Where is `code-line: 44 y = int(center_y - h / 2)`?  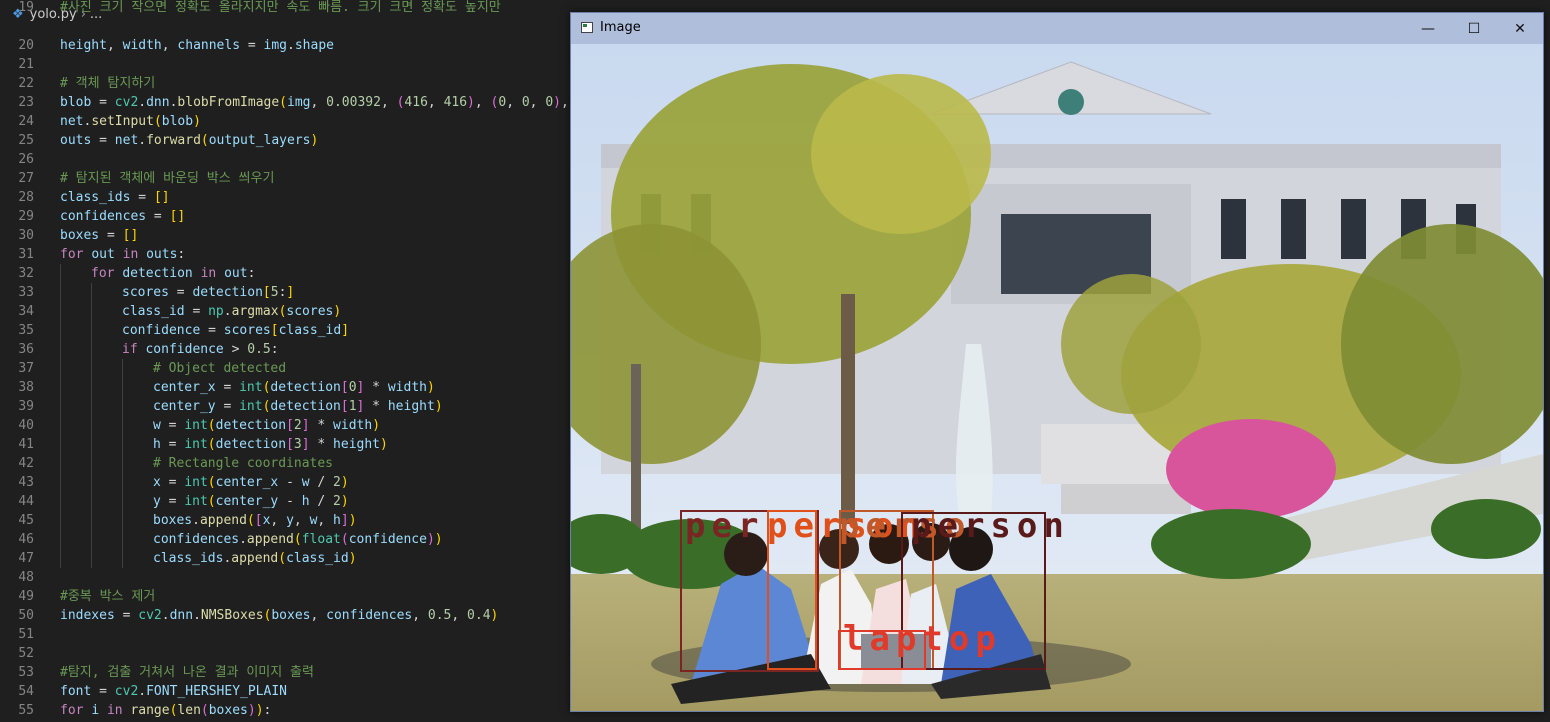 code-line: 44 y = int(center_y - h / 2) is located at coordinates (300, 501).